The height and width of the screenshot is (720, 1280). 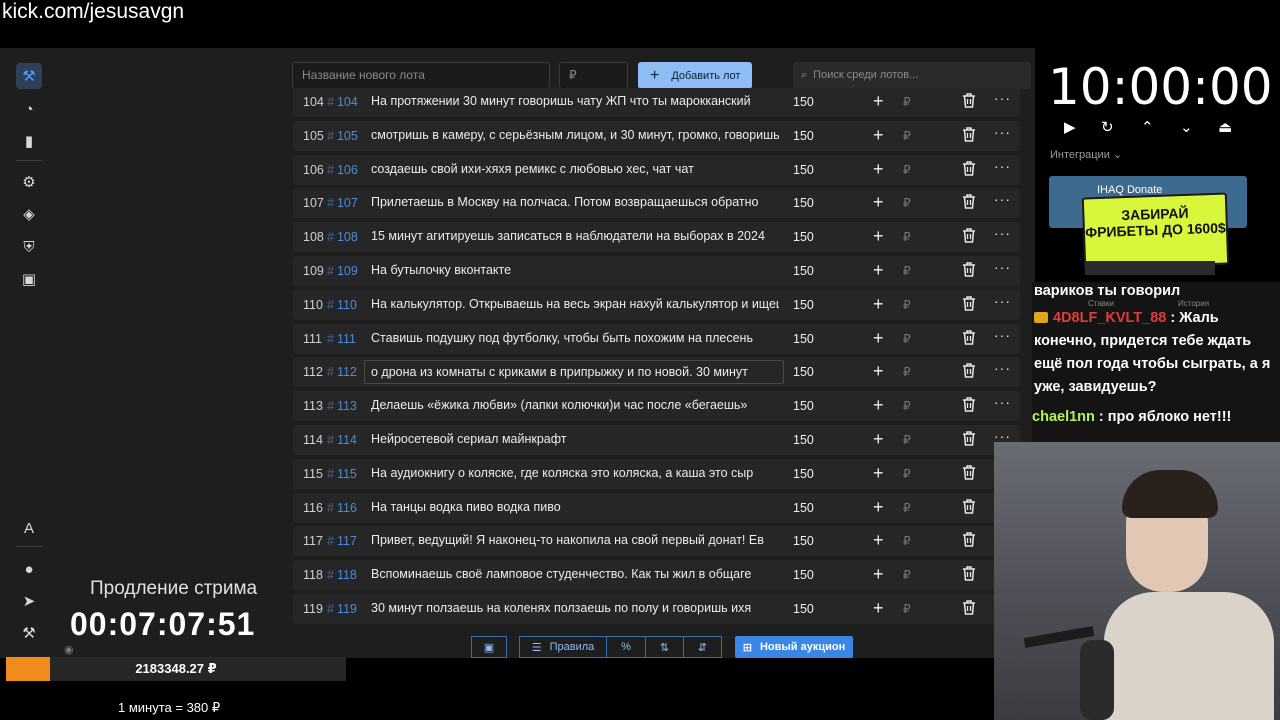 What do you see at coordinates (29, 528) in the screenshot?
I see `translate-icon: A` at bounding box center [29, 528].